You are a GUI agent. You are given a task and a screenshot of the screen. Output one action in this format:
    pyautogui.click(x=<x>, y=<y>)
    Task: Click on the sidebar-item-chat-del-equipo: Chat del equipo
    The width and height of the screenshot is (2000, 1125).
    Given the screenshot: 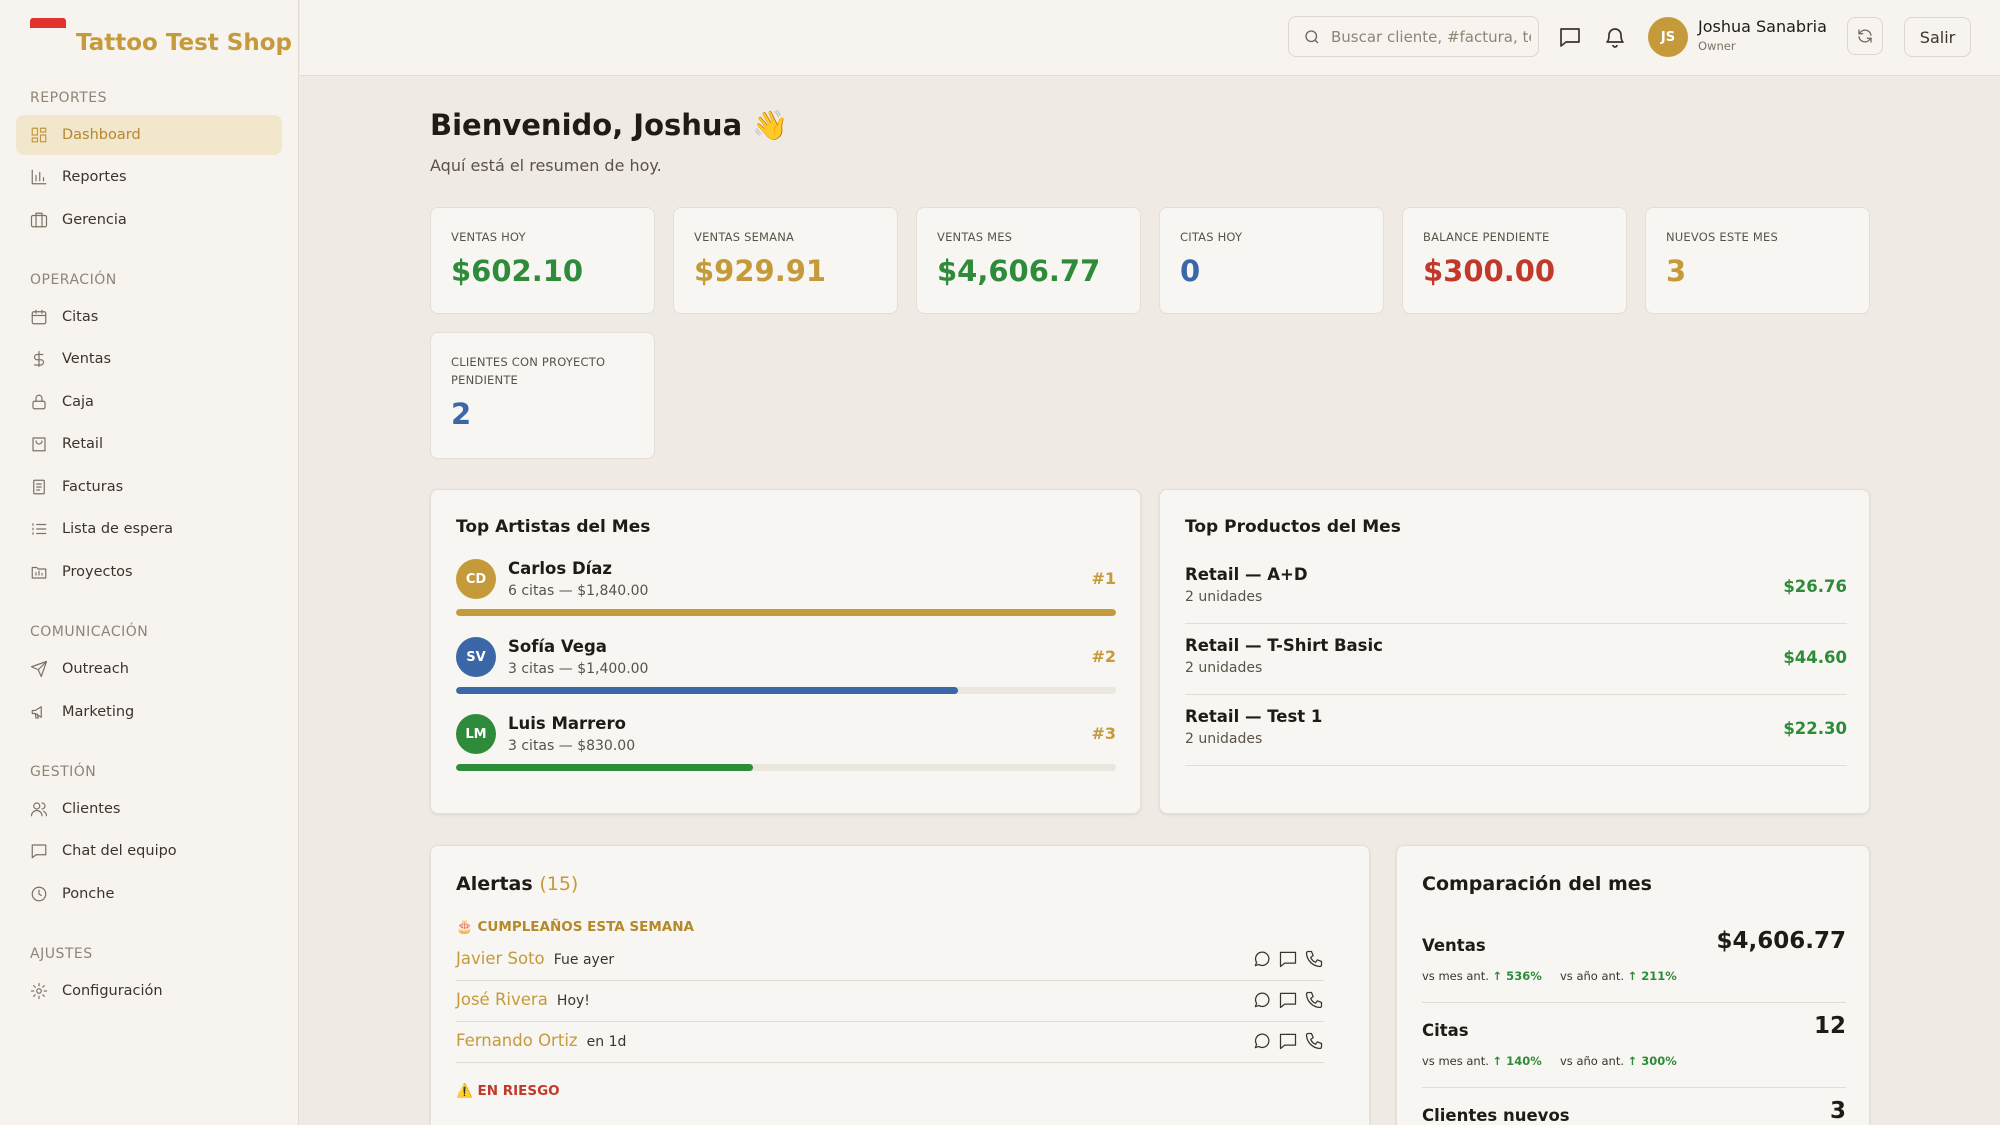 What is the action you would take?
    pyautogui.click(x=149, y=851)
    